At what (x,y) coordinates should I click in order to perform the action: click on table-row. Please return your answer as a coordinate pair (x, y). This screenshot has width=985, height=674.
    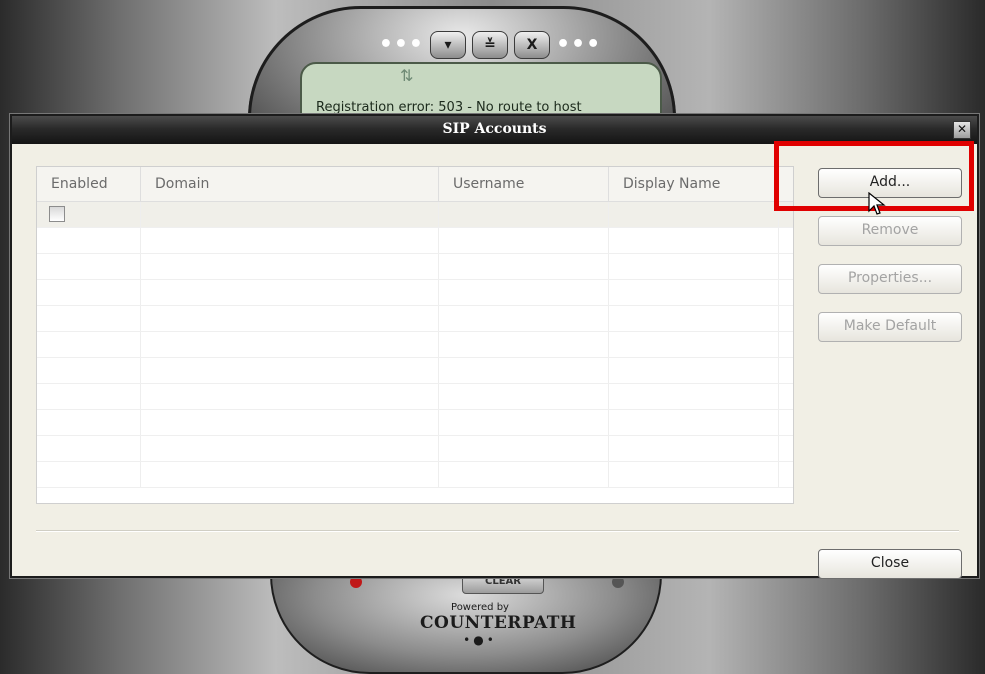
    Looking at the image, I should click on (415, 215).